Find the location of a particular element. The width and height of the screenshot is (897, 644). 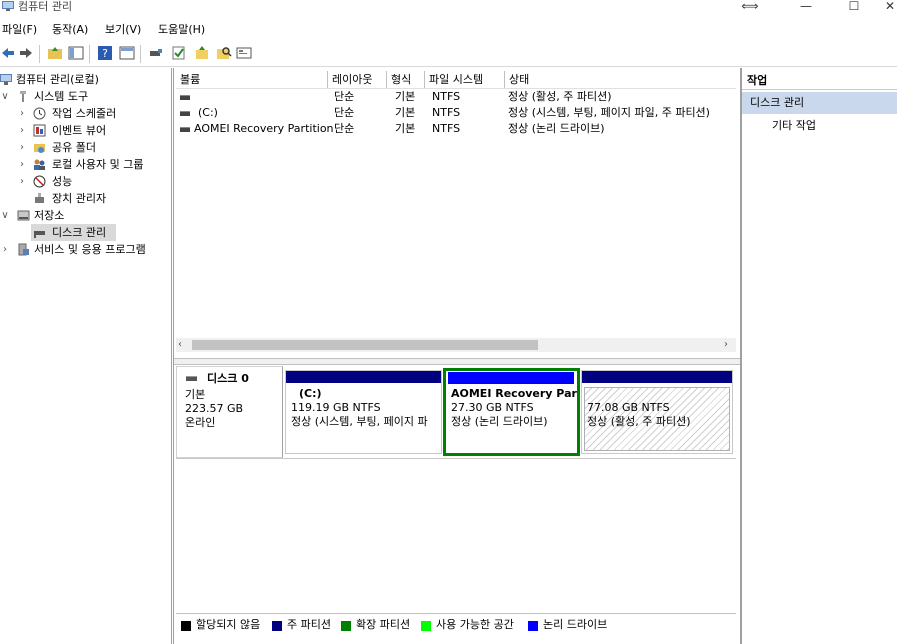

toolbar-separator is located at coordinates (89, 54).